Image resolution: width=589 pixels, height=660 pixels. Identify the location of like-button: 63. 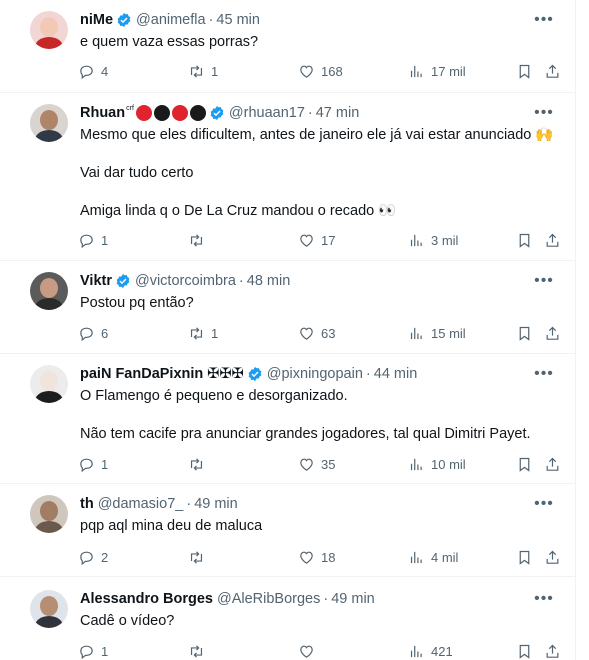
(316, 333).